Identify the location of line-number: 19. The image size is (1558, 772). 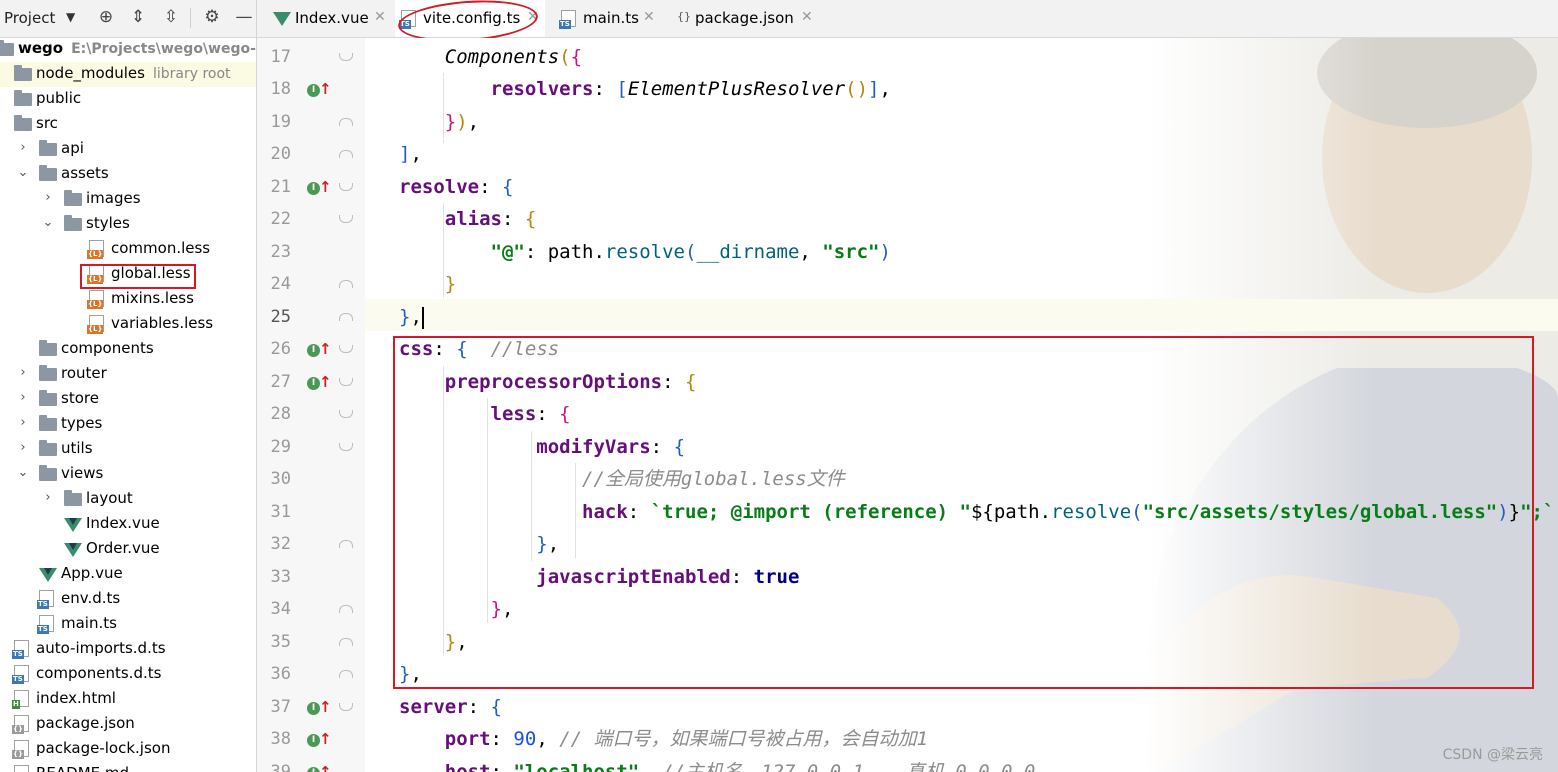
(280, 122).